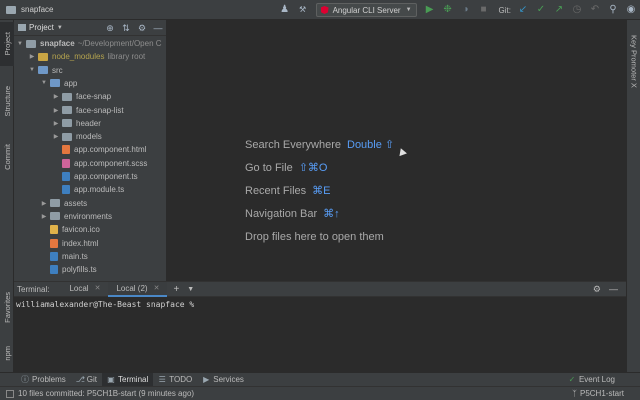  Describe the element at coordinates (90, 43) in the screenshot. I see `tree-item: ▼ snapface ~/Development/Open C` at that location.